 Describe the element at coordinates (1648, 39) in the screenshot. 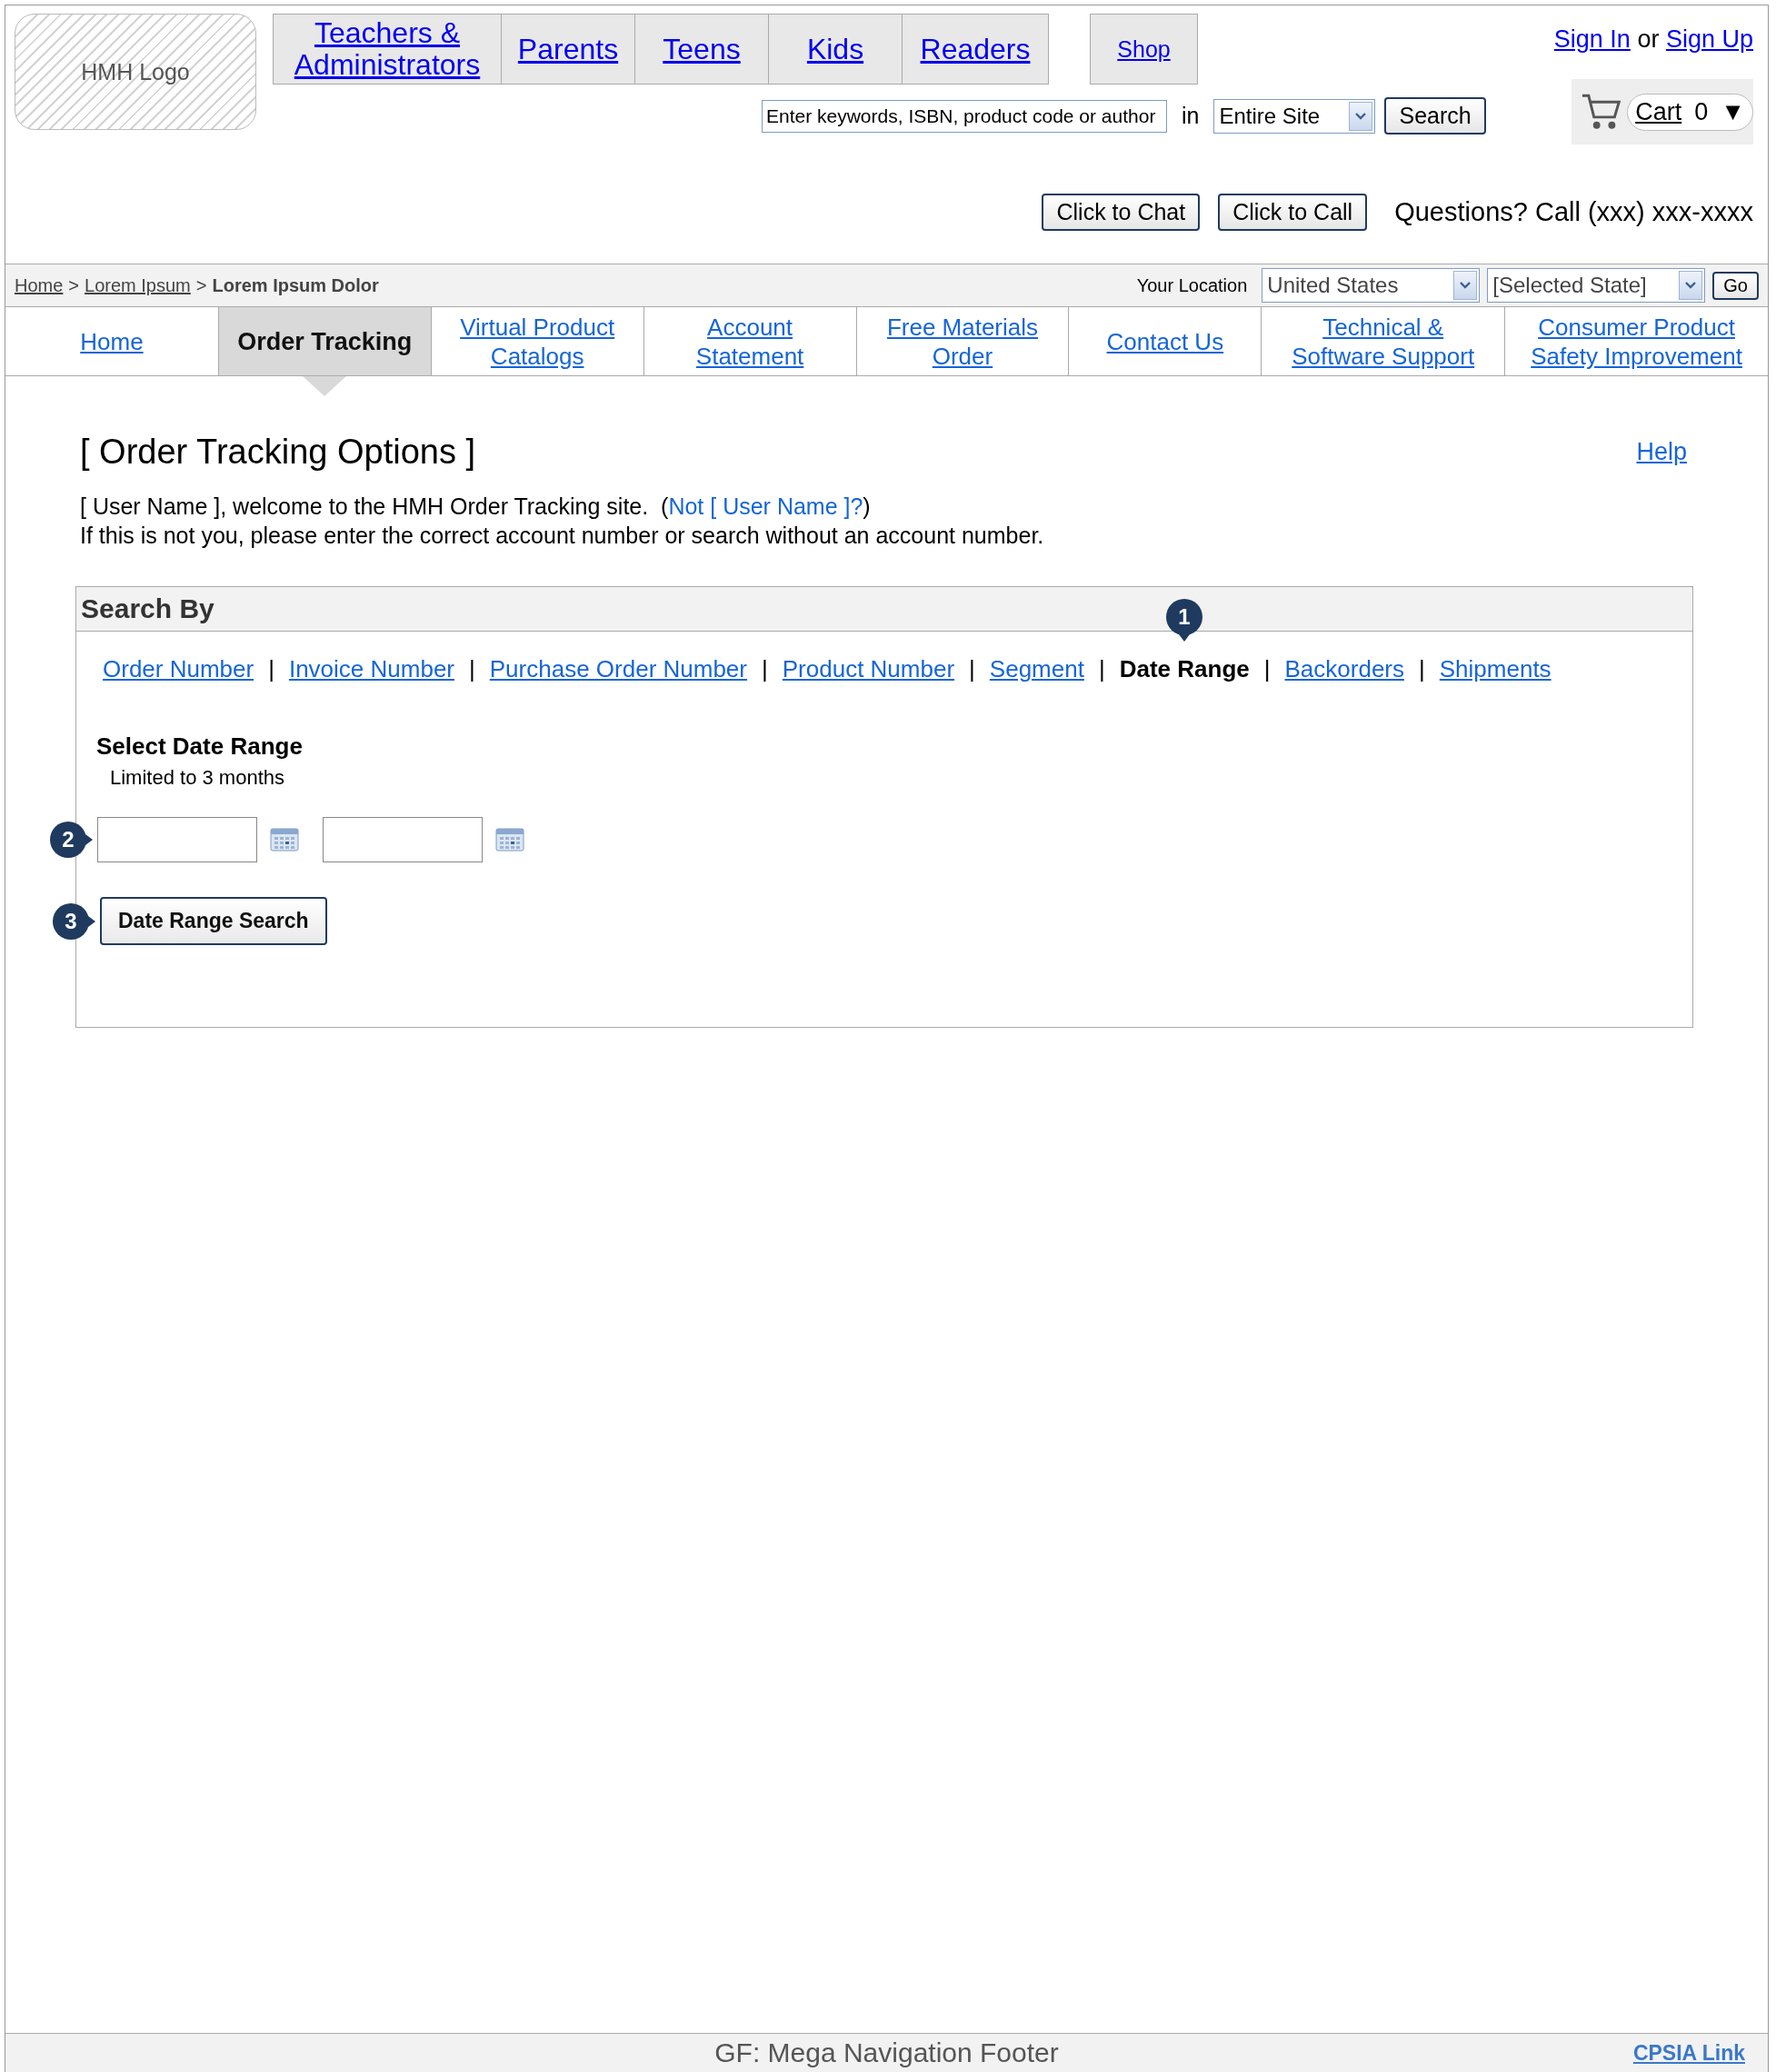

I see `or-text: or` at that location.